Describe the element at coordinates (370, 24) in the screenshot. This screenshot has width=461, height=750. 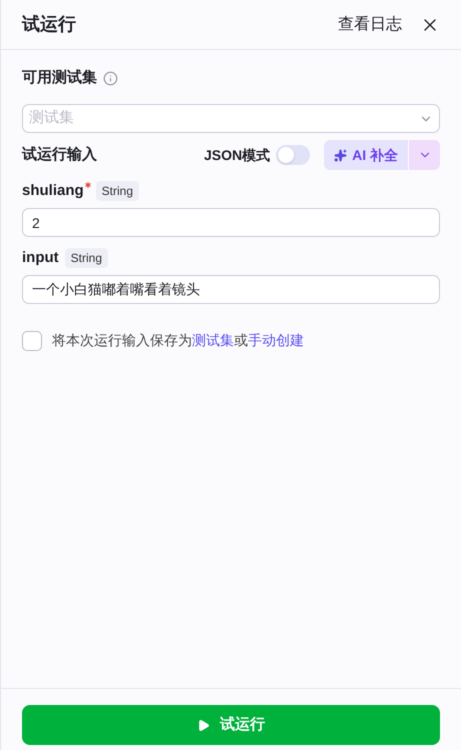
I see `view-log-link: 查看日志` at that location.